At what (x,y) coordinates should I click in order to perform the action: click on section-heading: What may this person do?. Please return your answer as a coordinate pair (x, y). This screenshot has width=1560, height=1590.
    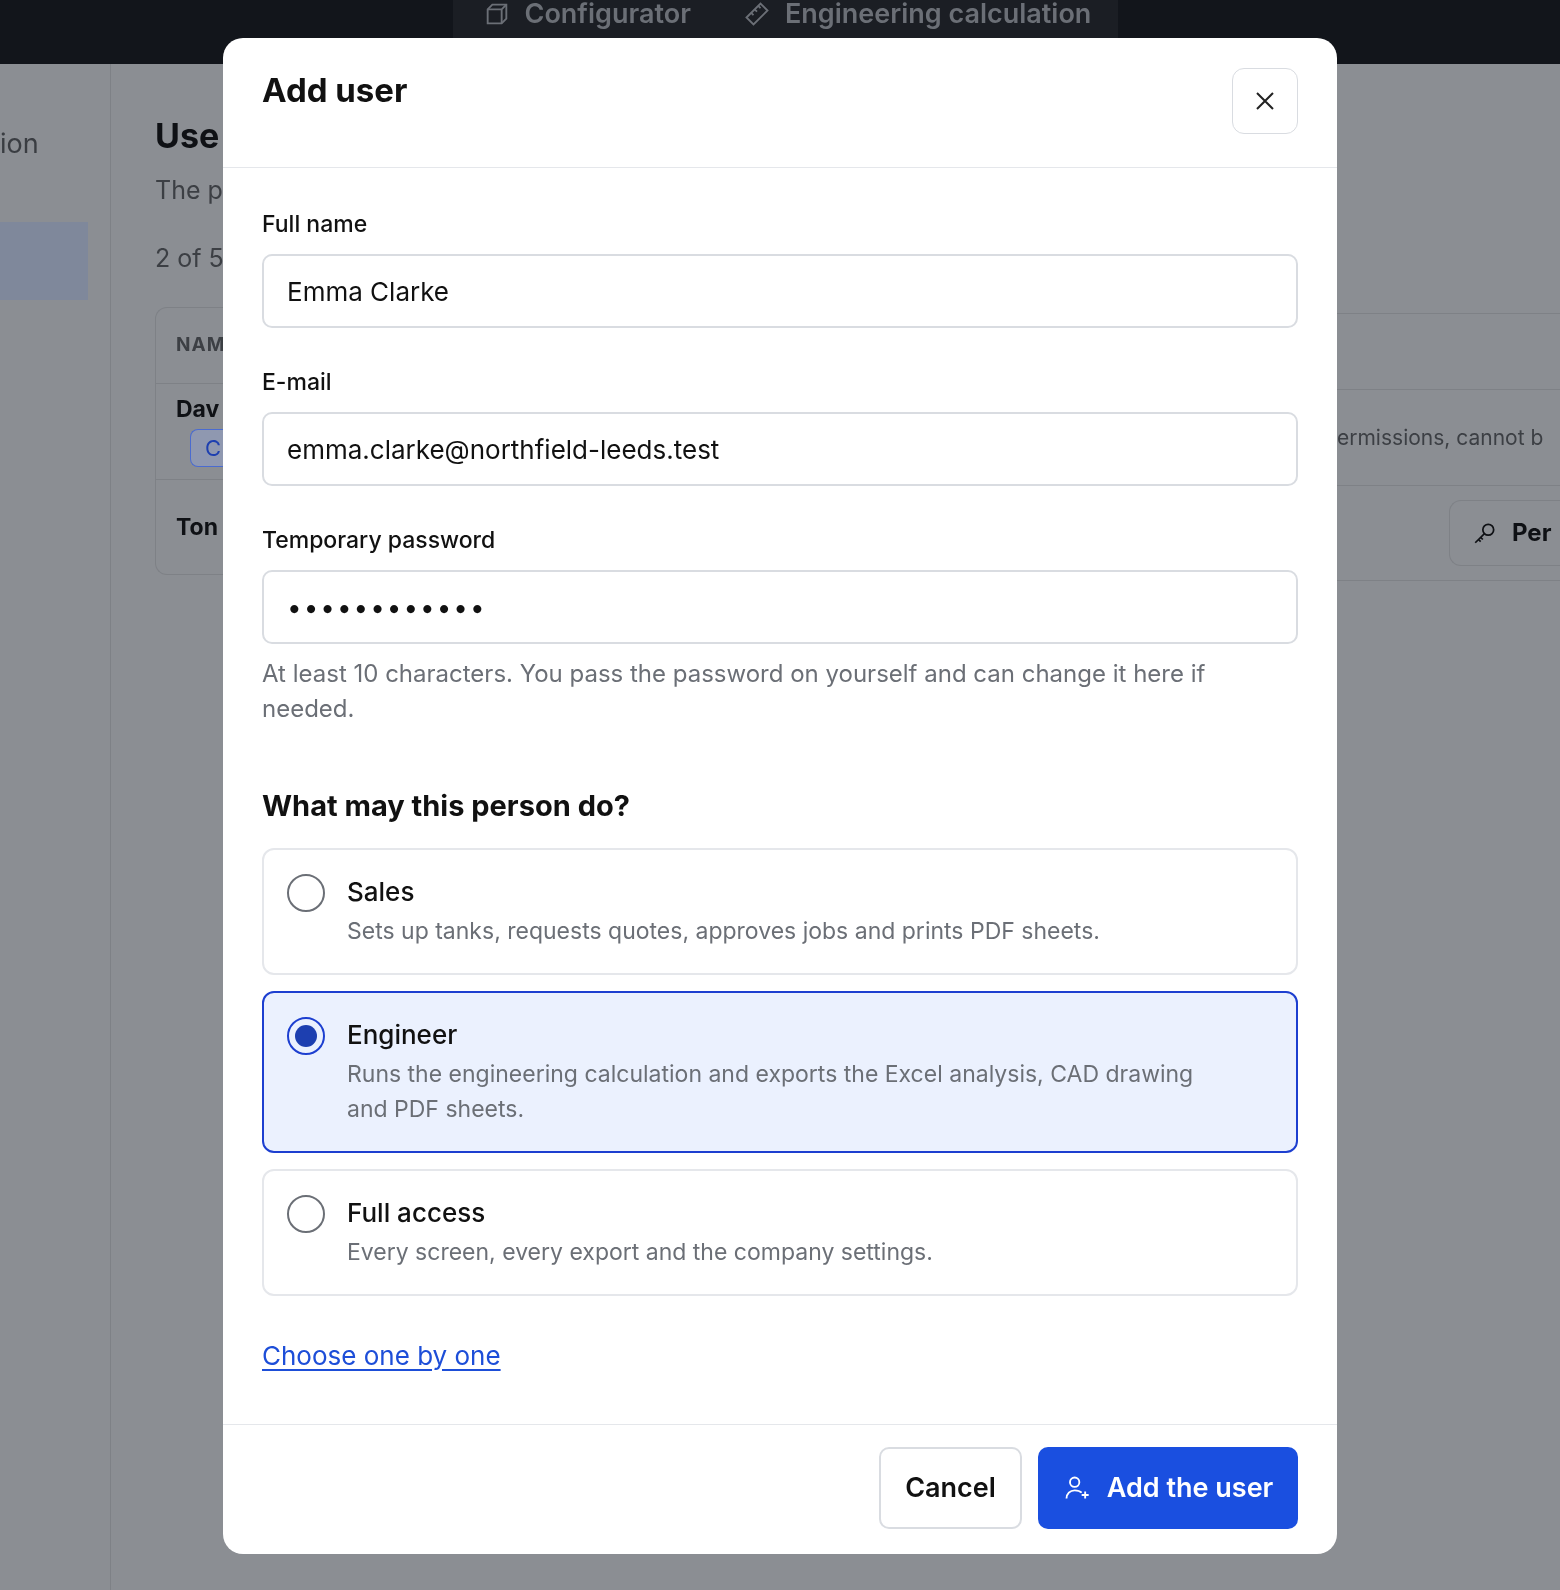
    Looking at the image, I should click on (446, 806).